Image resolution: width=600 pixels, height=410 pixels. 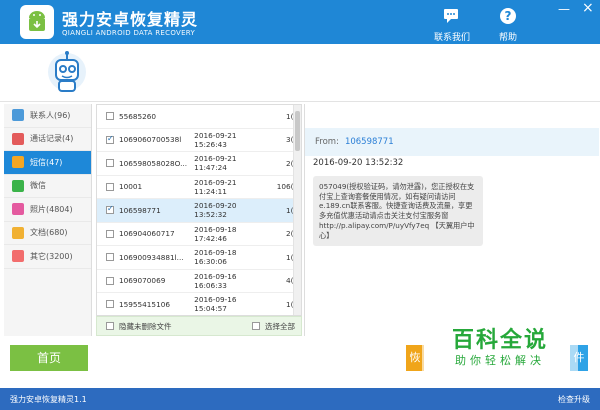 What do you see at coordinates (215, 304) in the screenshot?
I see `row-date: 2016-09-16 15:04:57` at bounding box center [215, 304].